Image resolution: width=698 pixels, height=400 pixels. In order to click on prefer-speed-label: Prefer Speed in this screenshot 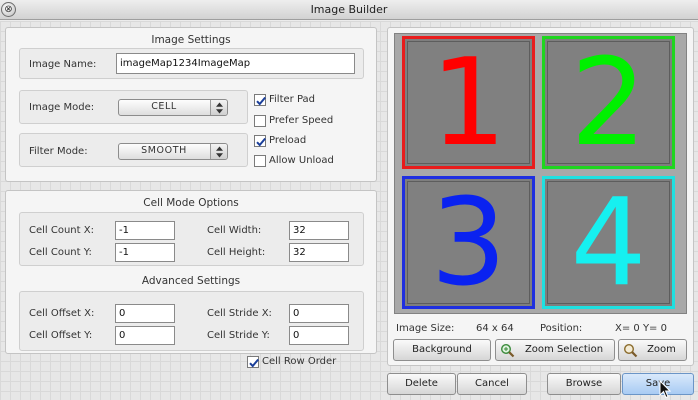, I will do `click(301, 120)`.